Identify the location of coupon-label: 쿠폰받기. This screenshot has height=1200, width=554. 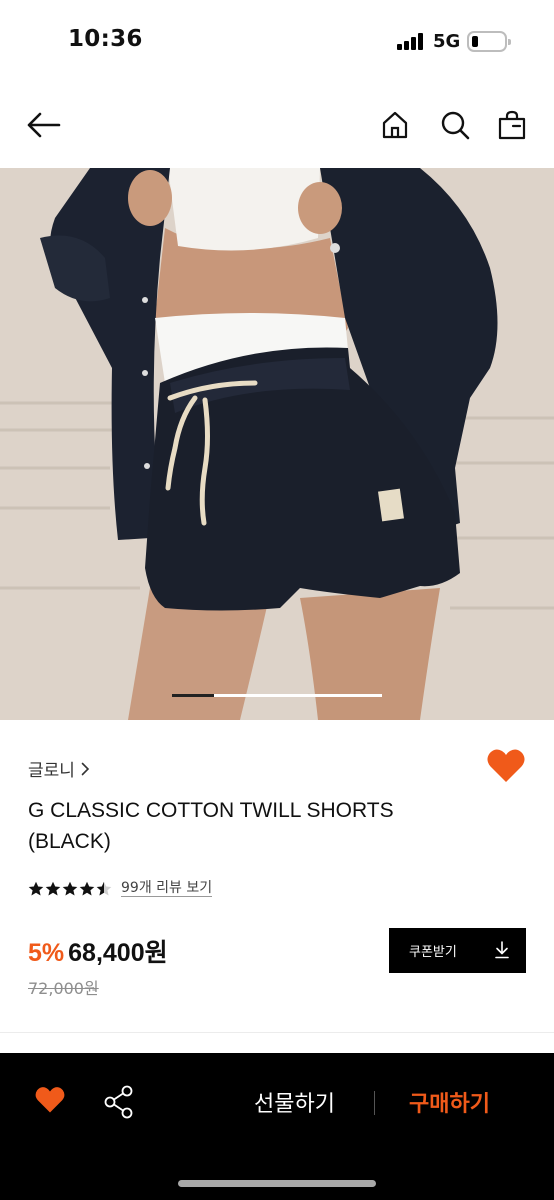
(433, 952).